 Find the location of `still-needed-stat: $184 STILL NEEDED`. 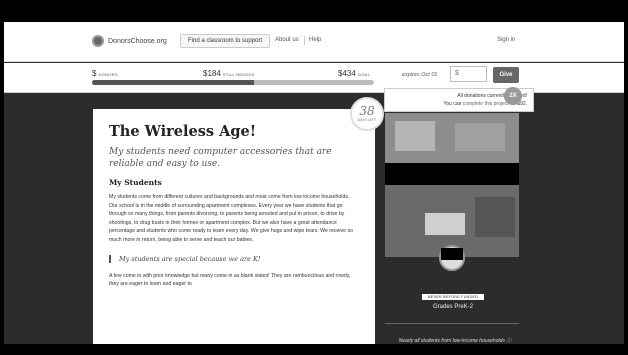

still-needed-stat: $184 STILL NEEDED is located at coordinates (229, 73).